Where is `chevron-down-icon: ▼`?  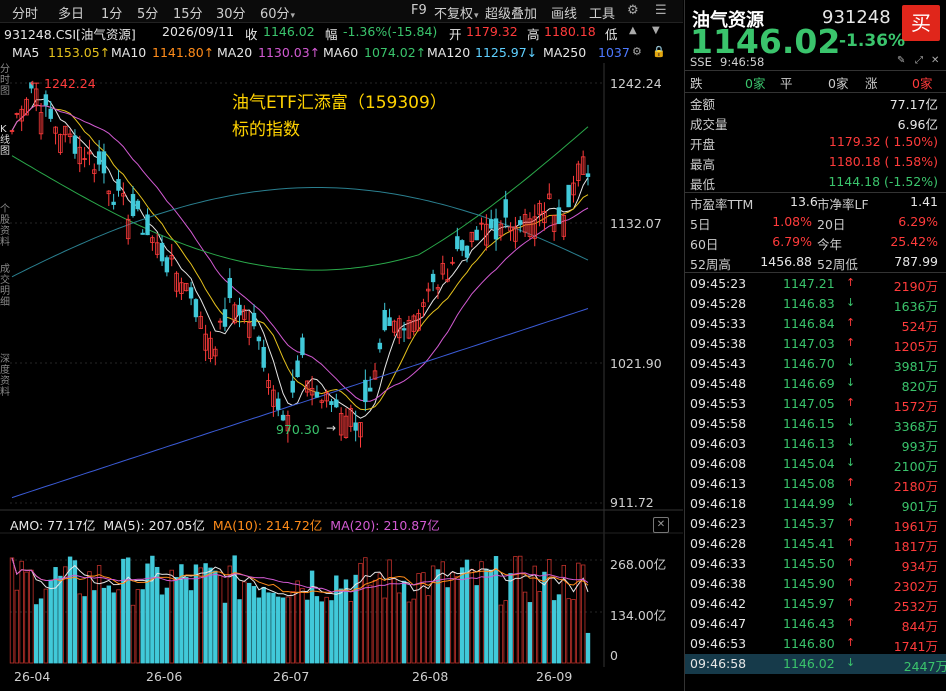 chevron-down-icon: ▼ is located at coordinates (656, 30).